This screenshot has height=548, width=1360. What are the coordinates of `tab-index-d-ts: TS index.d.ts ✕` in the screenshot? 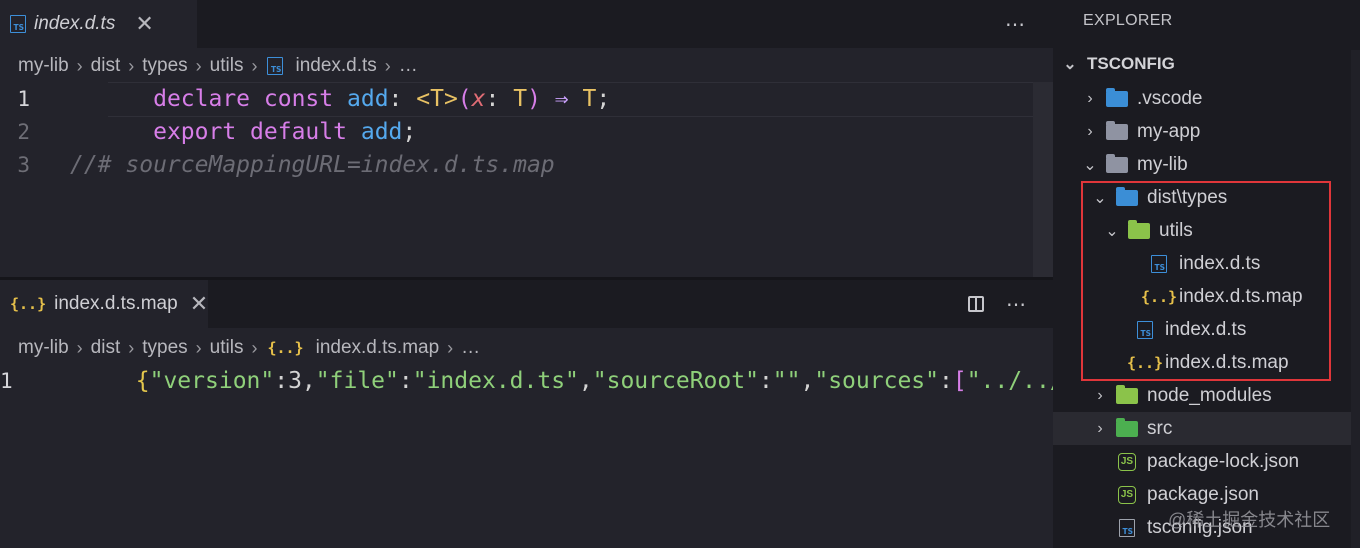 It's located at (98, 24).